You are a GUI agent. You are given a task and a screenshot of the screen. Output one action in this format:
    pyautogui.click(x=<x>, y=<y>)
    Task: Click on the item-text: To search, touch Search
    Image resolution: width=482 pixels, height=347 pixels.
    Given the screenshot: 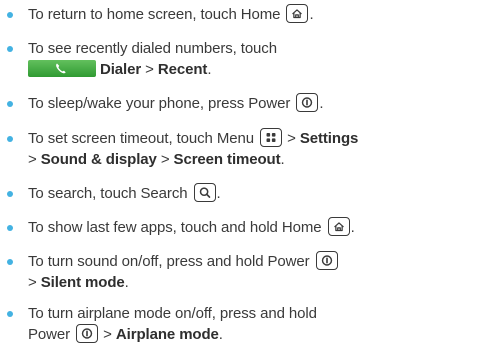 What is the action you would take?
    pyautogui.click(x=108, y=193)
    